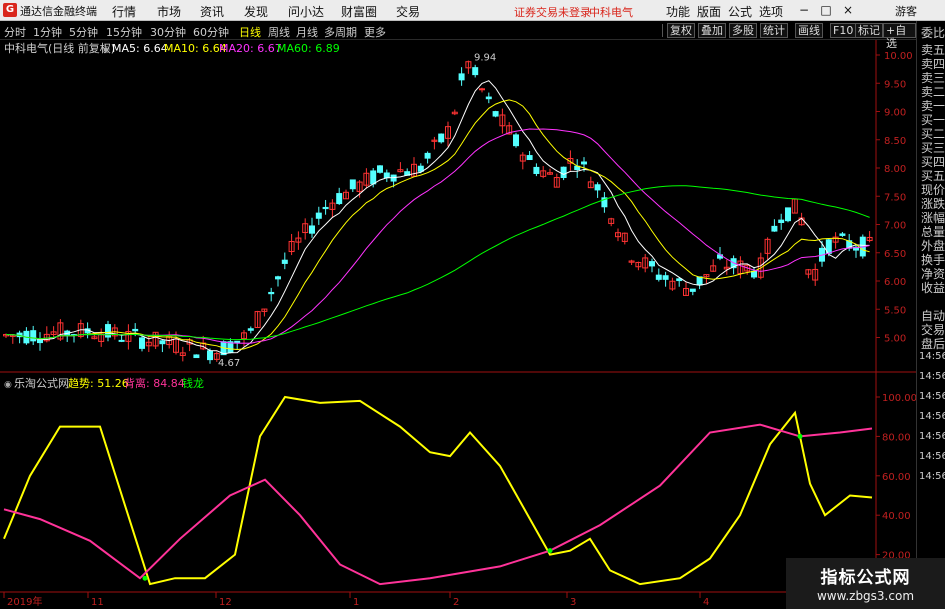  Describe the element at coordinates (809, 30) in the screenshot. I see `draw-line-button: 画线` at that location.